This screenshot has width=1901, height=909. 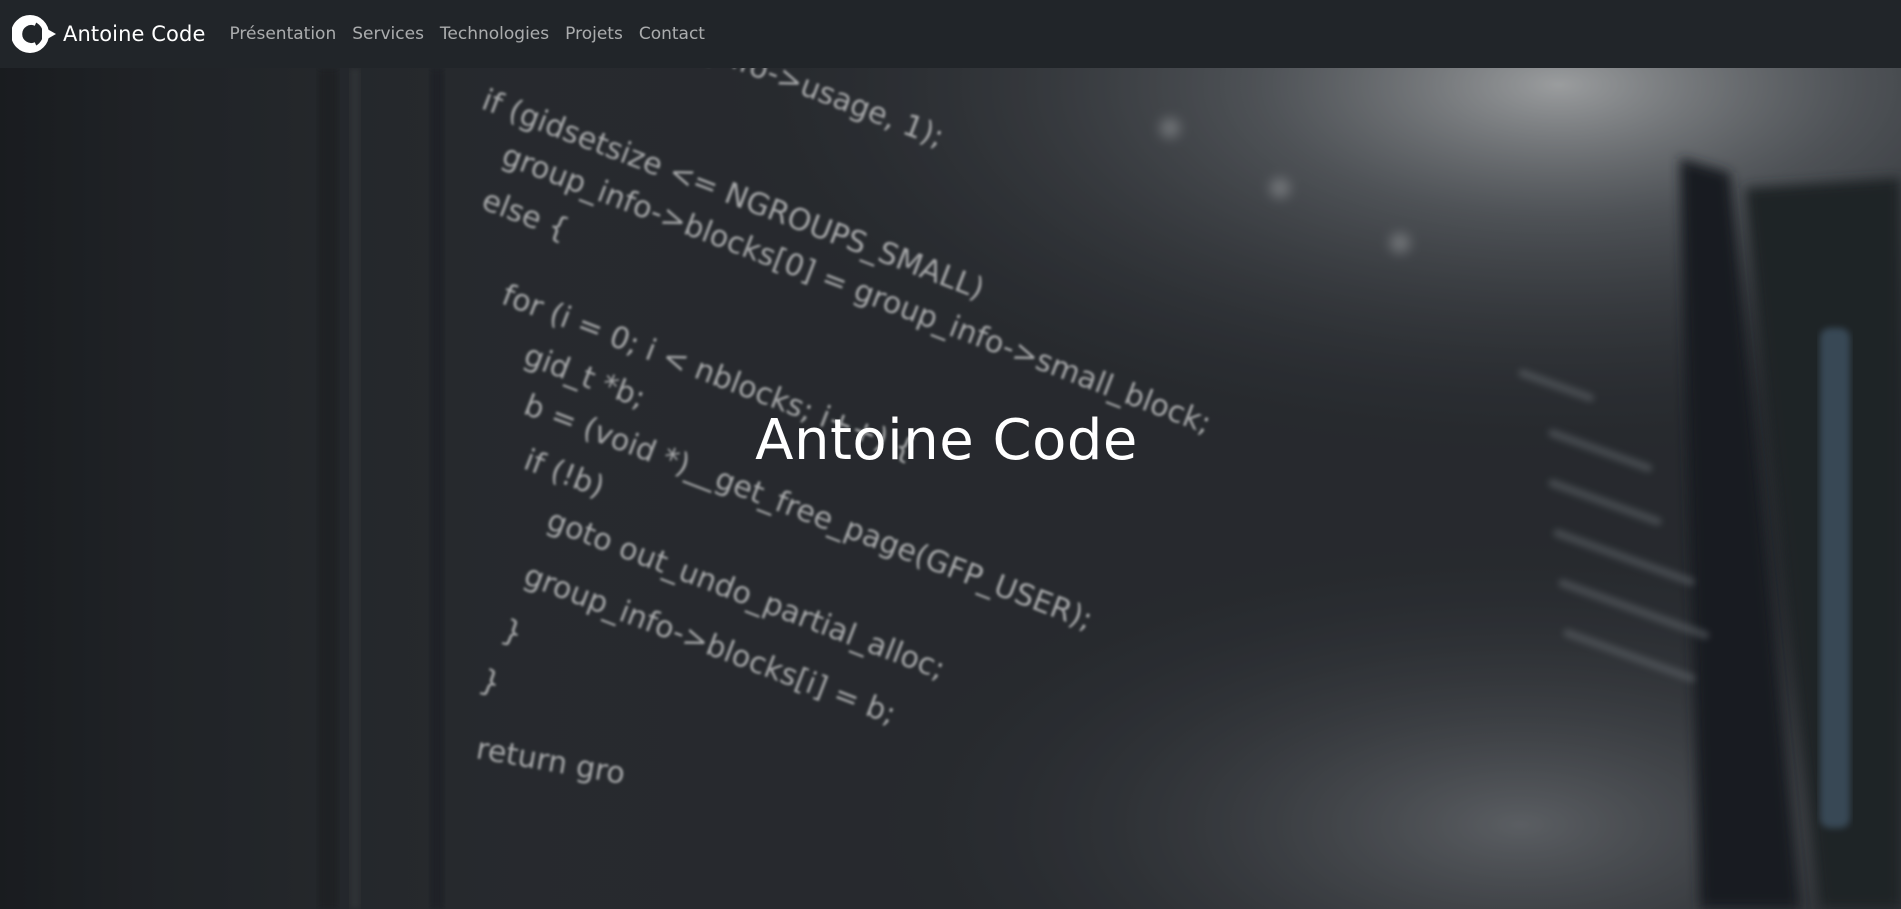 I want to click on nav-link-services: Services, so click(x=388, y=34).